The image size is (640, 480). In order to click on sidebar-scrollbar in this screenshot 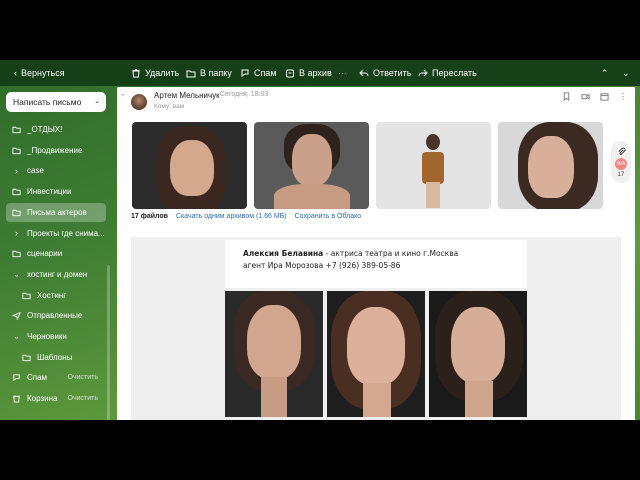, I will do `click(108, 342)`.